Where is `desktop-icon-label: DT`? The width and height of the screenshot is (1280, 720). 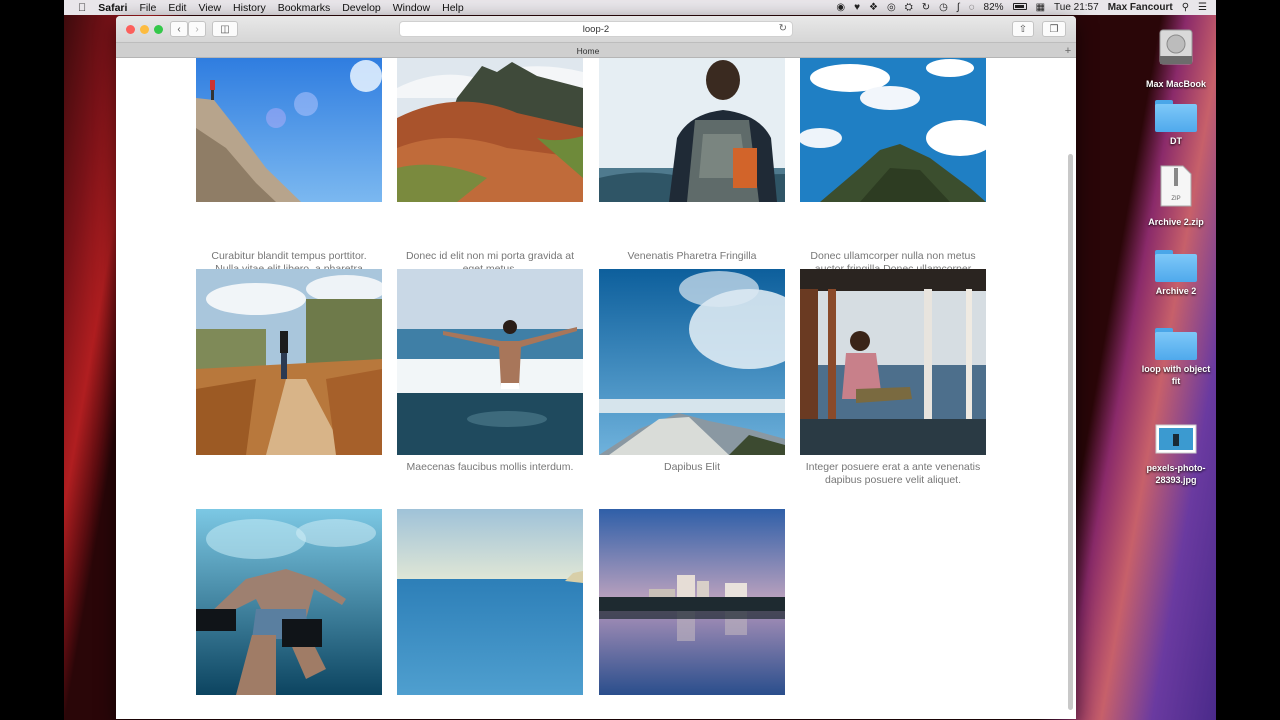 desktop-icon-label: DT is located at coordinates (1176, 141).